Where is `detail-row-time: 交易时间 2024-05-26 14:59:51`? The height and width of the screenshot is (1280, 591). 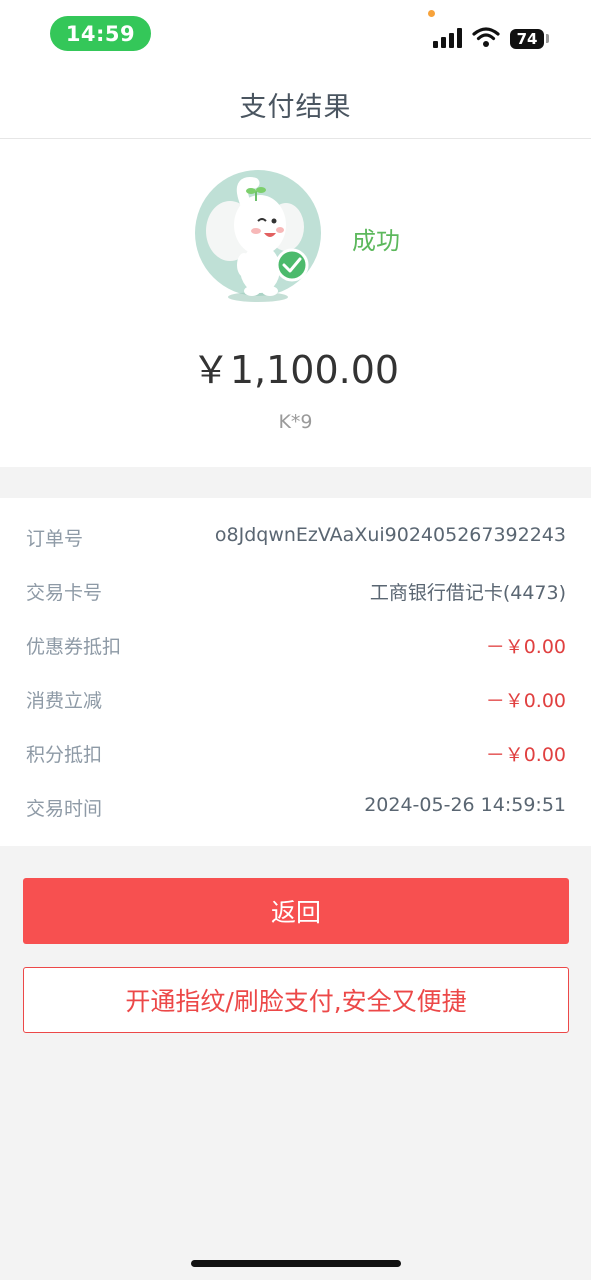
detail-row-time: 交易时间 2024-05-26 14:59:51 is located at coordinates (296, 809).